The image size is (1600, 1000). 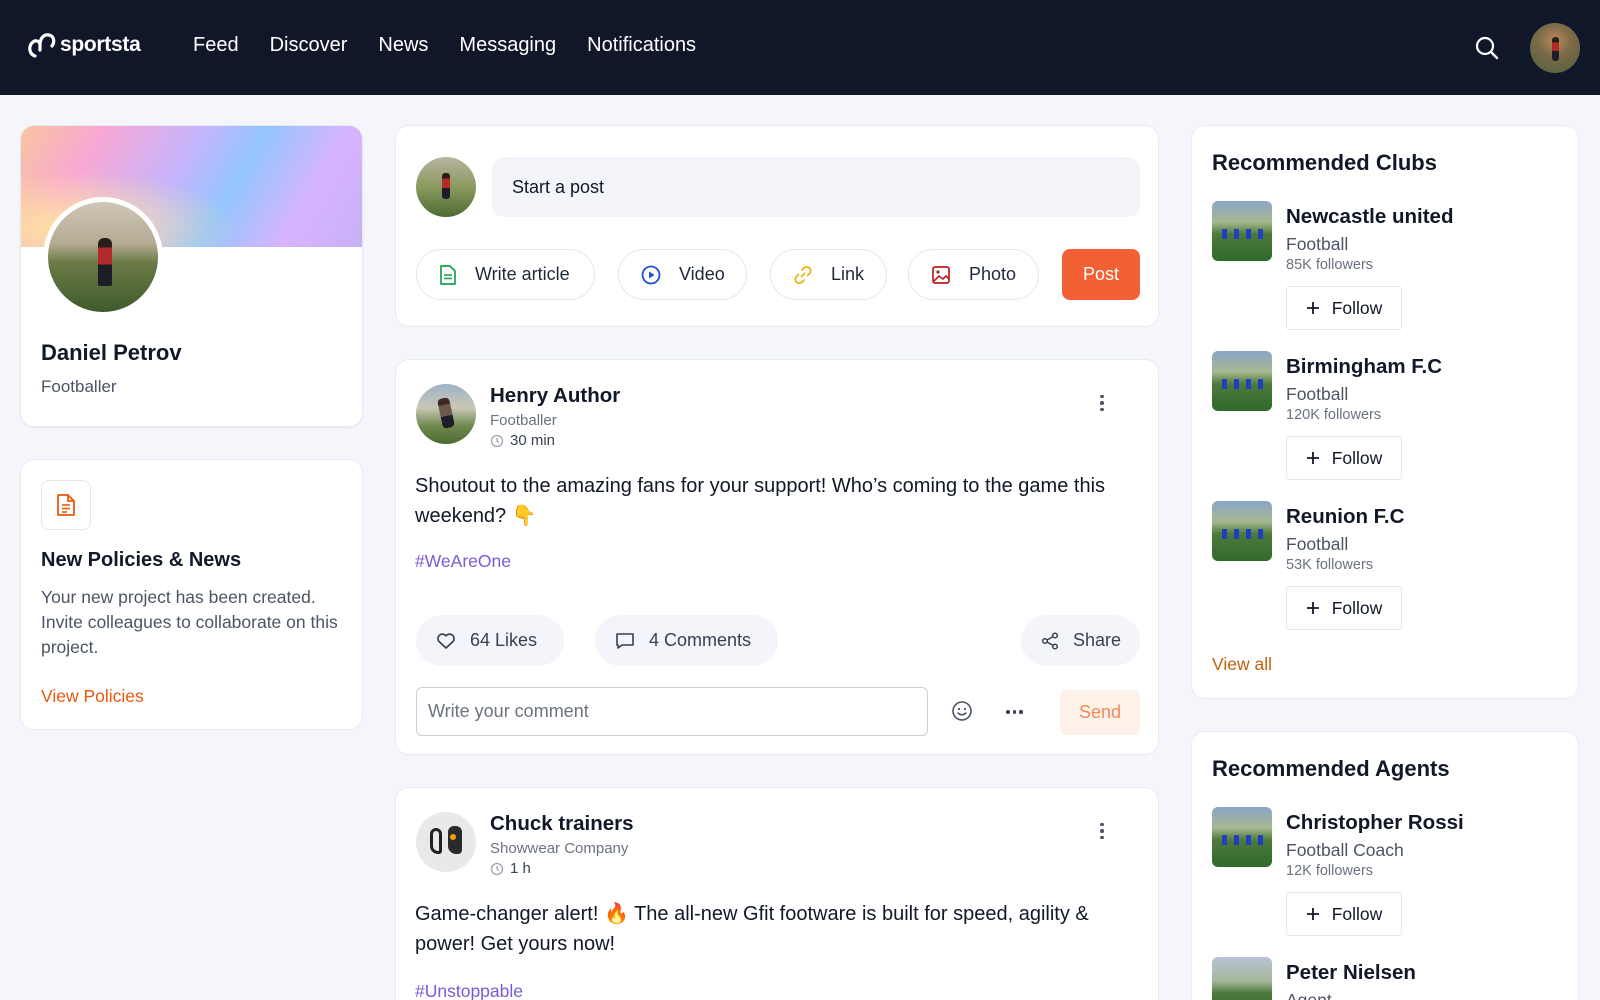 What do you see at coordinates (1375, 823) in the screenshot?
I see `agent-name: Christopher Rossi` at bounding box center [1375, 823].